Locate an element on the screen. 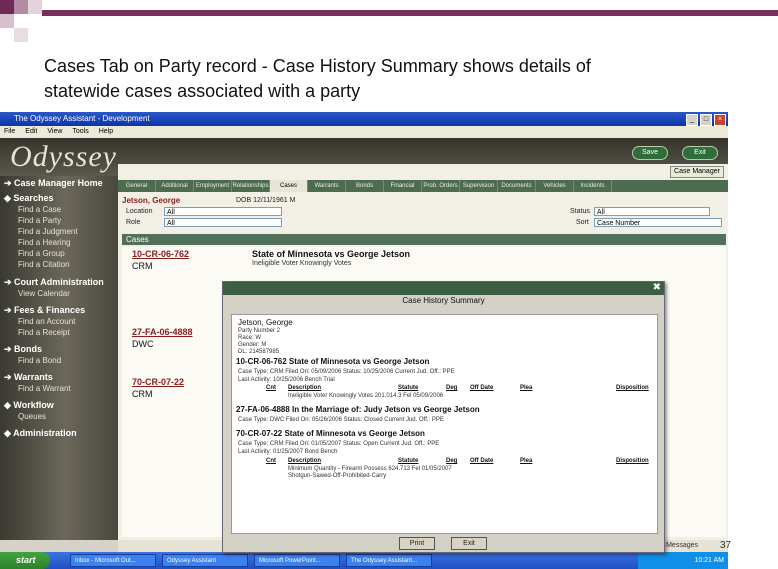 Image resolution: width=778 pixels, height=569 pixels. nav-find-account: Find an Account is located at coordinates (46, 321).